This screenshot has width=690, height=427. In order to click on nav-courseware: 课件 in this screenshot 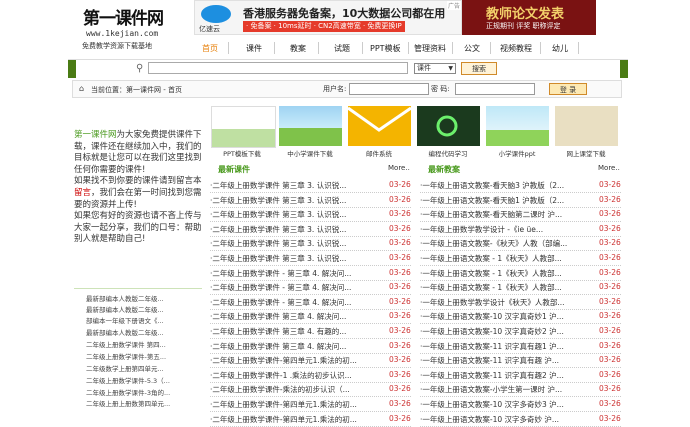, I will do `click(254, 48)`.